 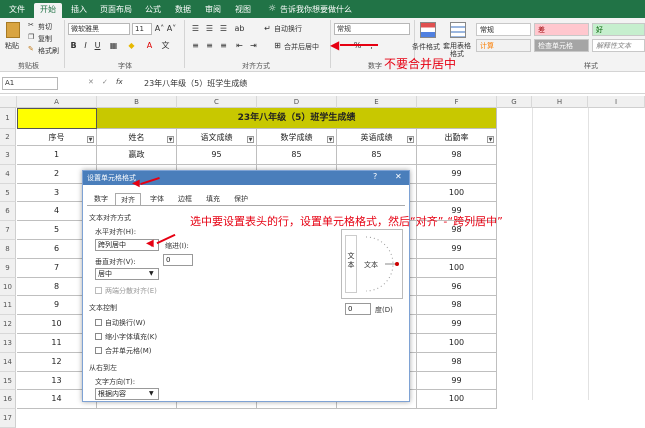 I want to click on row-header: 17, so click(x=8, y=418).